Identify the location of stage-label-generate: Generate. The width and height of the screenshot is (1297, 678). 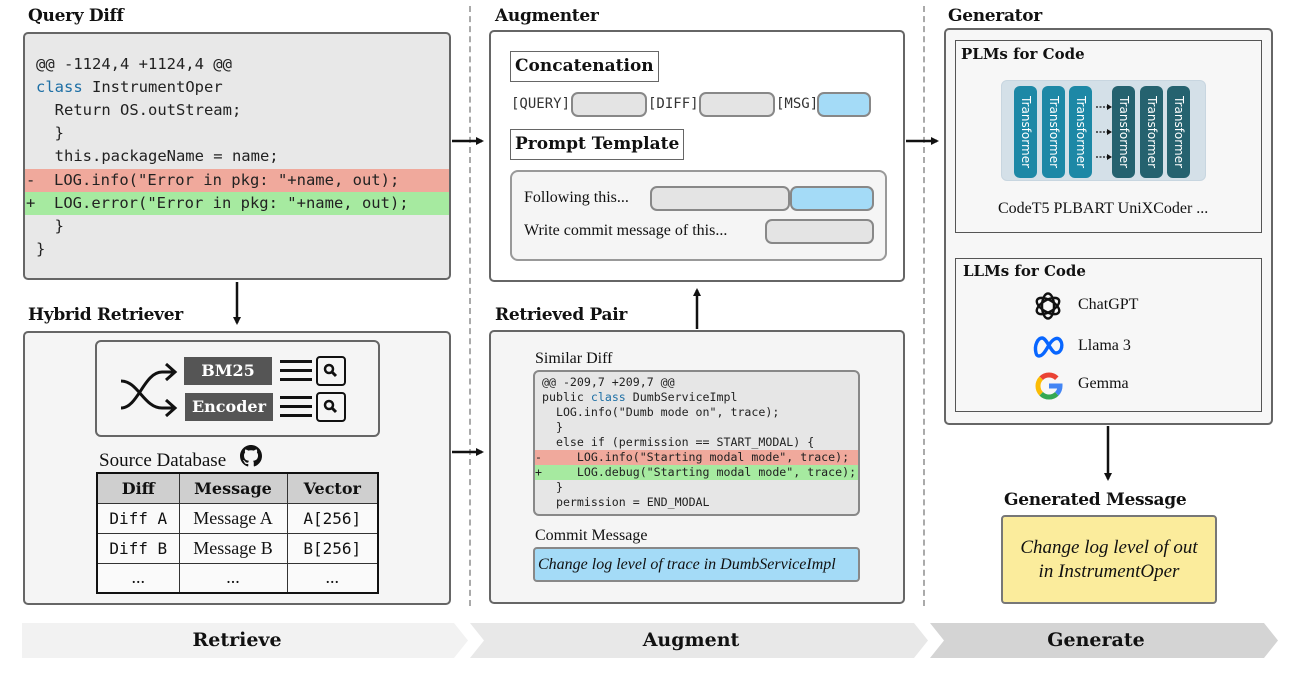
(1096, 640).